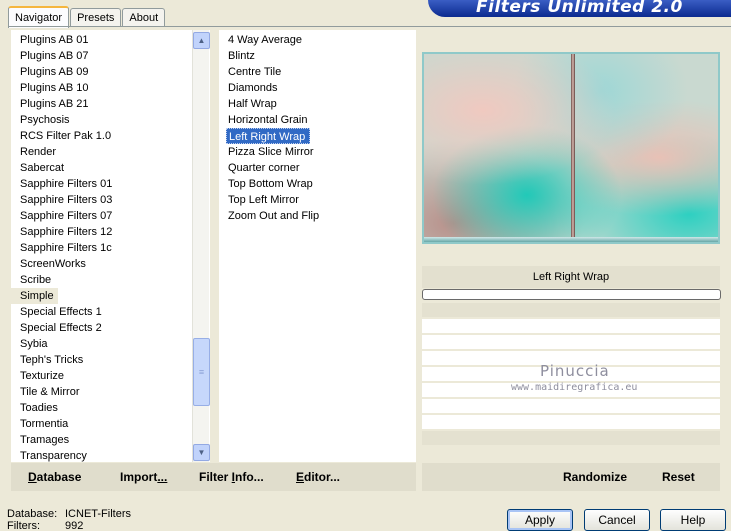 The width and height of the screenshot is (731, 531). Describe the element at coordinates (617, 520) in the screenshot. I see `cancel-button: Cancel` at that location.